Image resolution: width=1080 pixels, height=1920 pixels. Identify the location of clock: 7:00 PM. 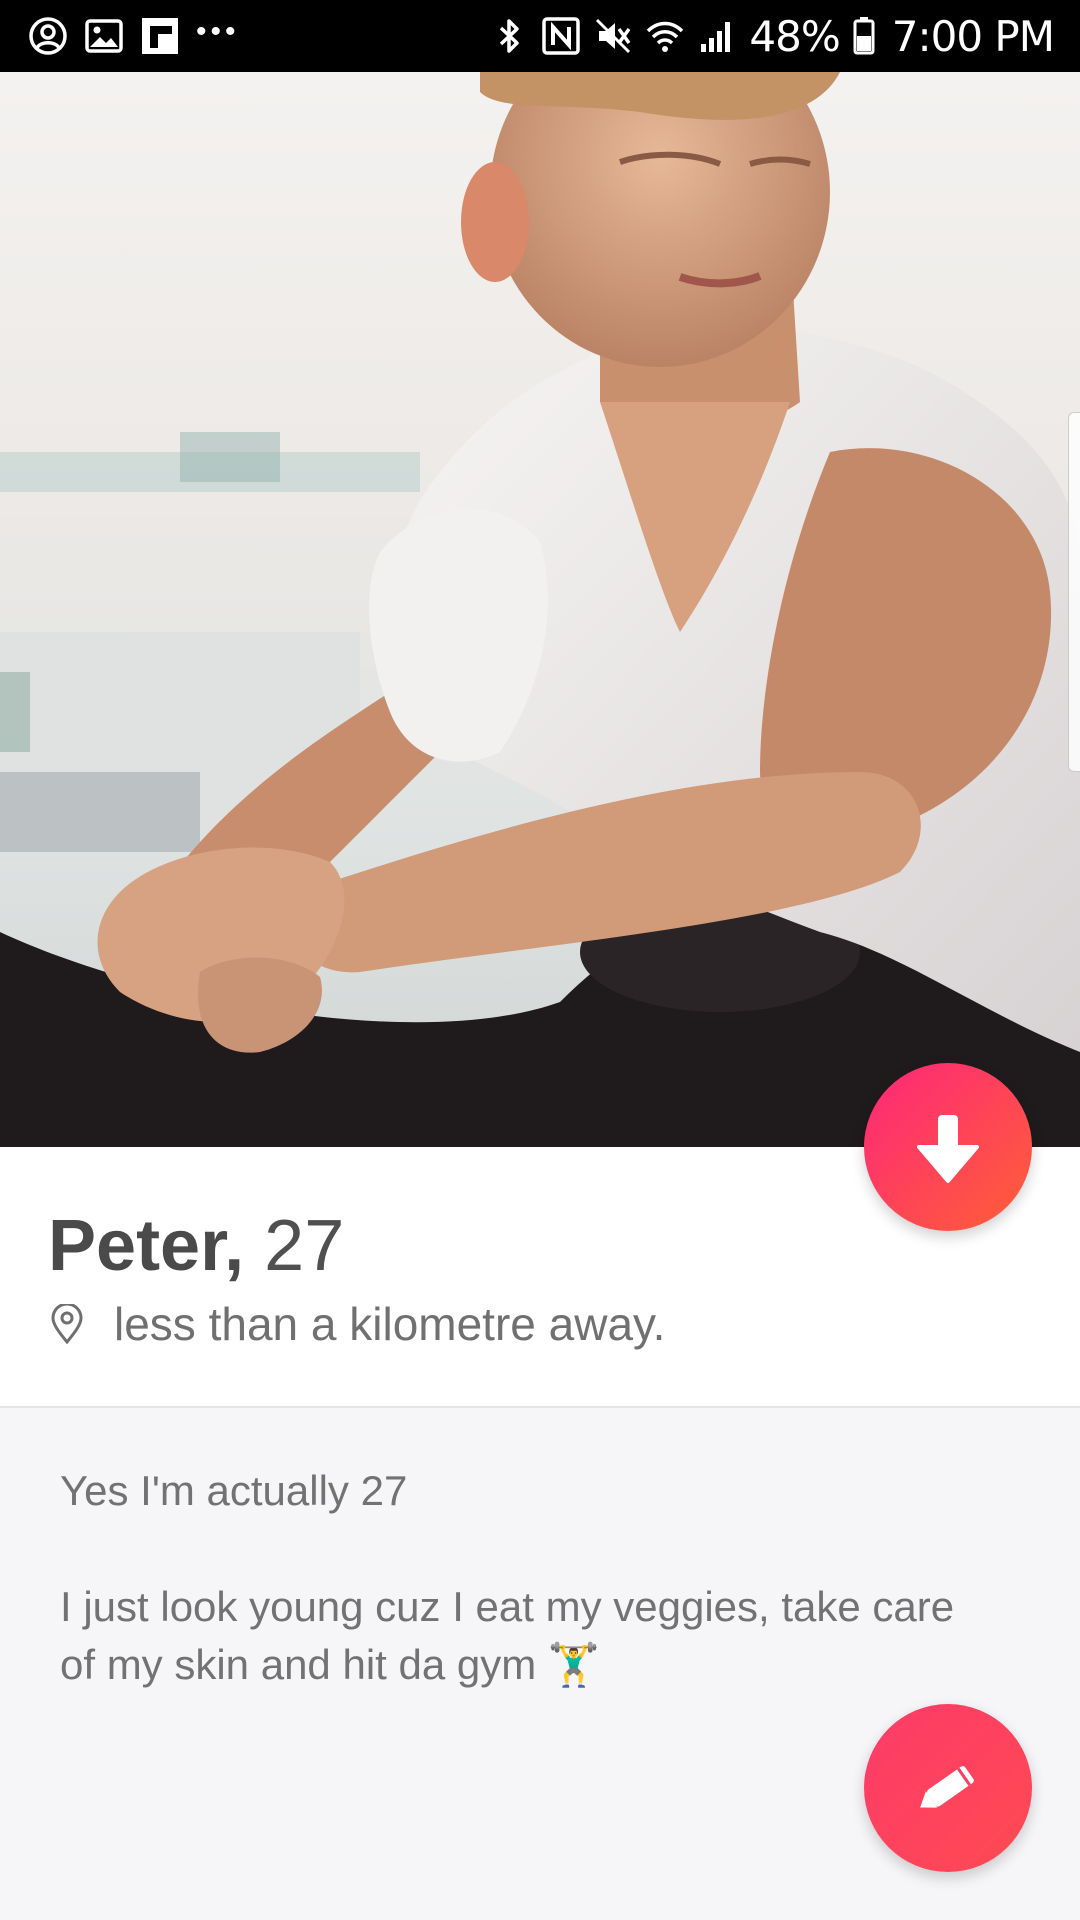
(973, 36).